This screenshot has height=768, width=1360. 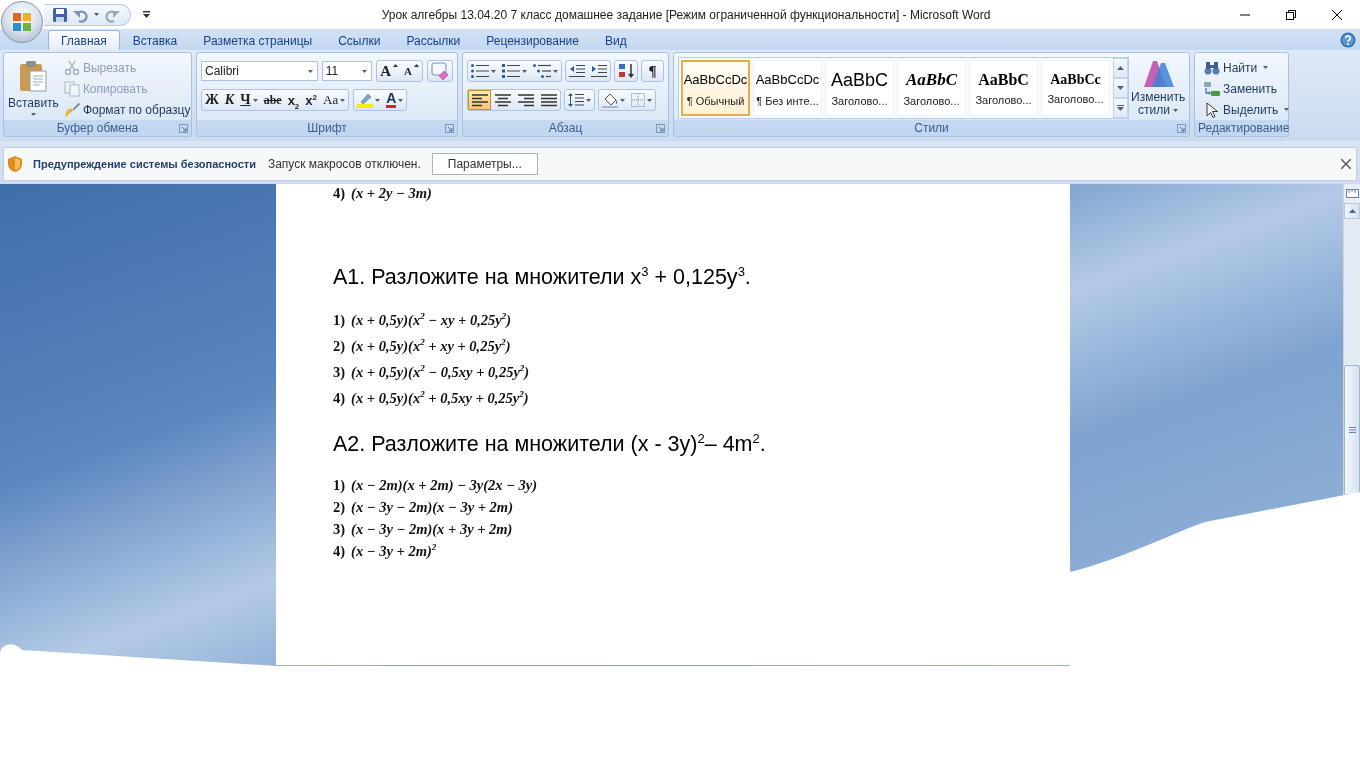 I want to click on scroll-up-button, so click(x=1352, y=211).